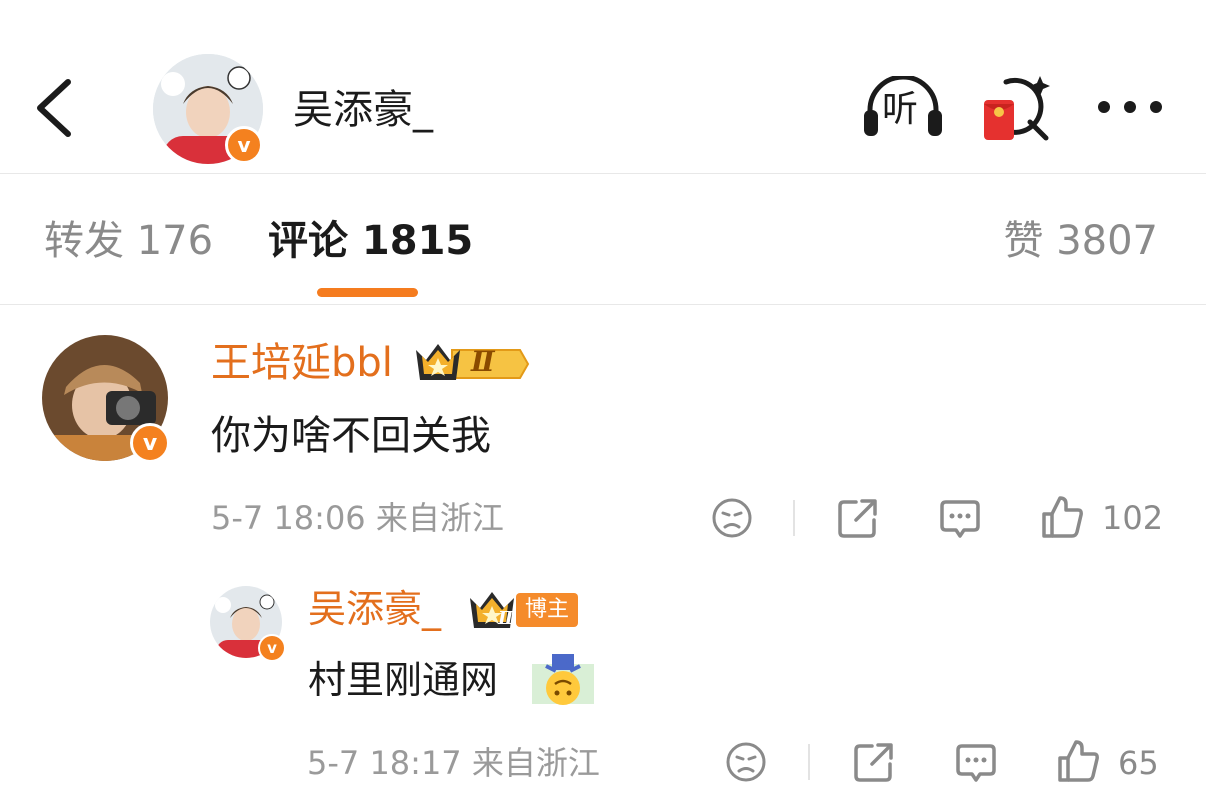 This screenshot has height=803, width=1206. What do you see at coordinates (1133, 518) in the screenshot?
I see `like-count: 102` at bounding box center [1133, 518].